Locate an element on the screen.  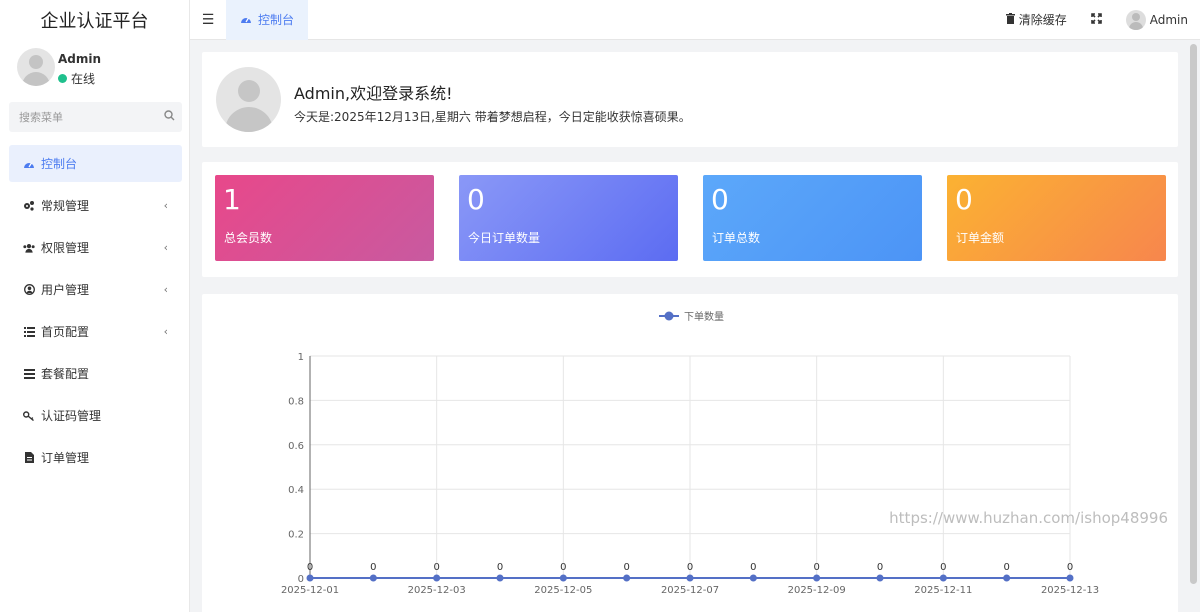
stat-tile-3: 0 订单金额 is located at coordinates (1056, 218).